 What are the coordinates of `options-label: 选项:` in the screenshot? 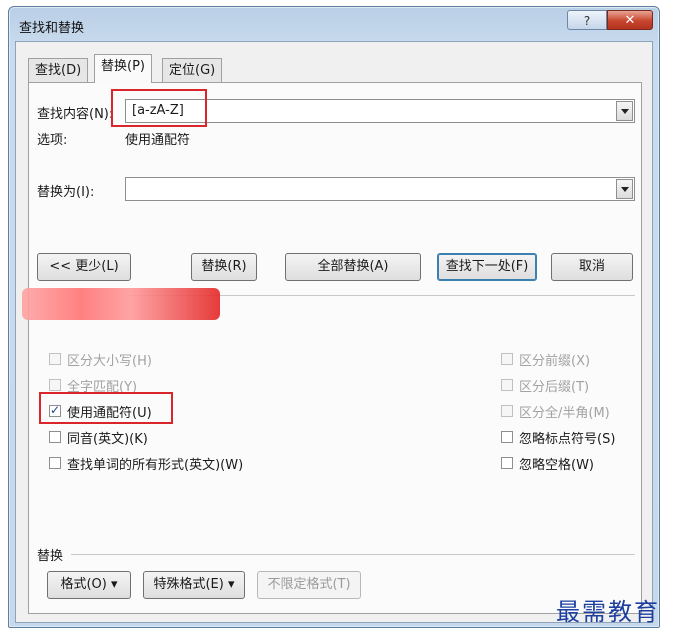 It's located at (52, 140).